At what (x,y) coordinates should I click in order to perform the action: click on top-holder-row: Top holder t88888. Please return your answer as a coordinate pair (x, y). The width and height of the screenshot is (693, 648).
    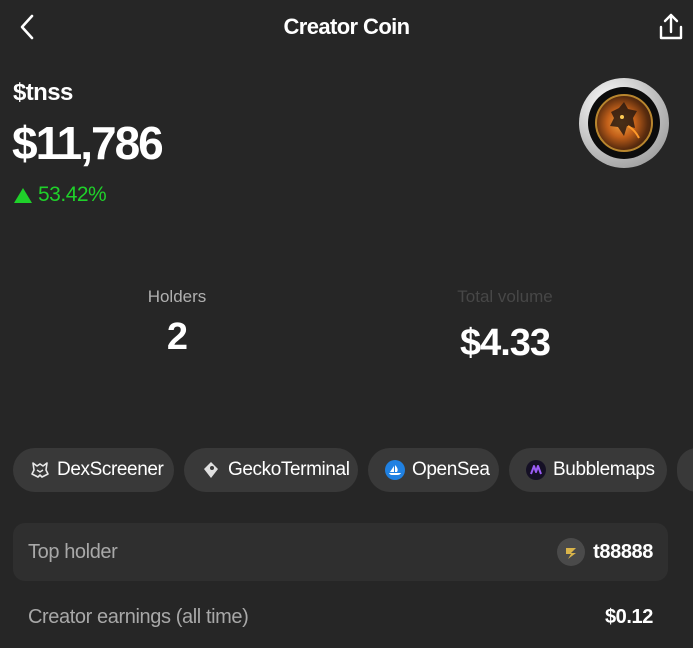
    Looking at the image, I should click on (340, 552).